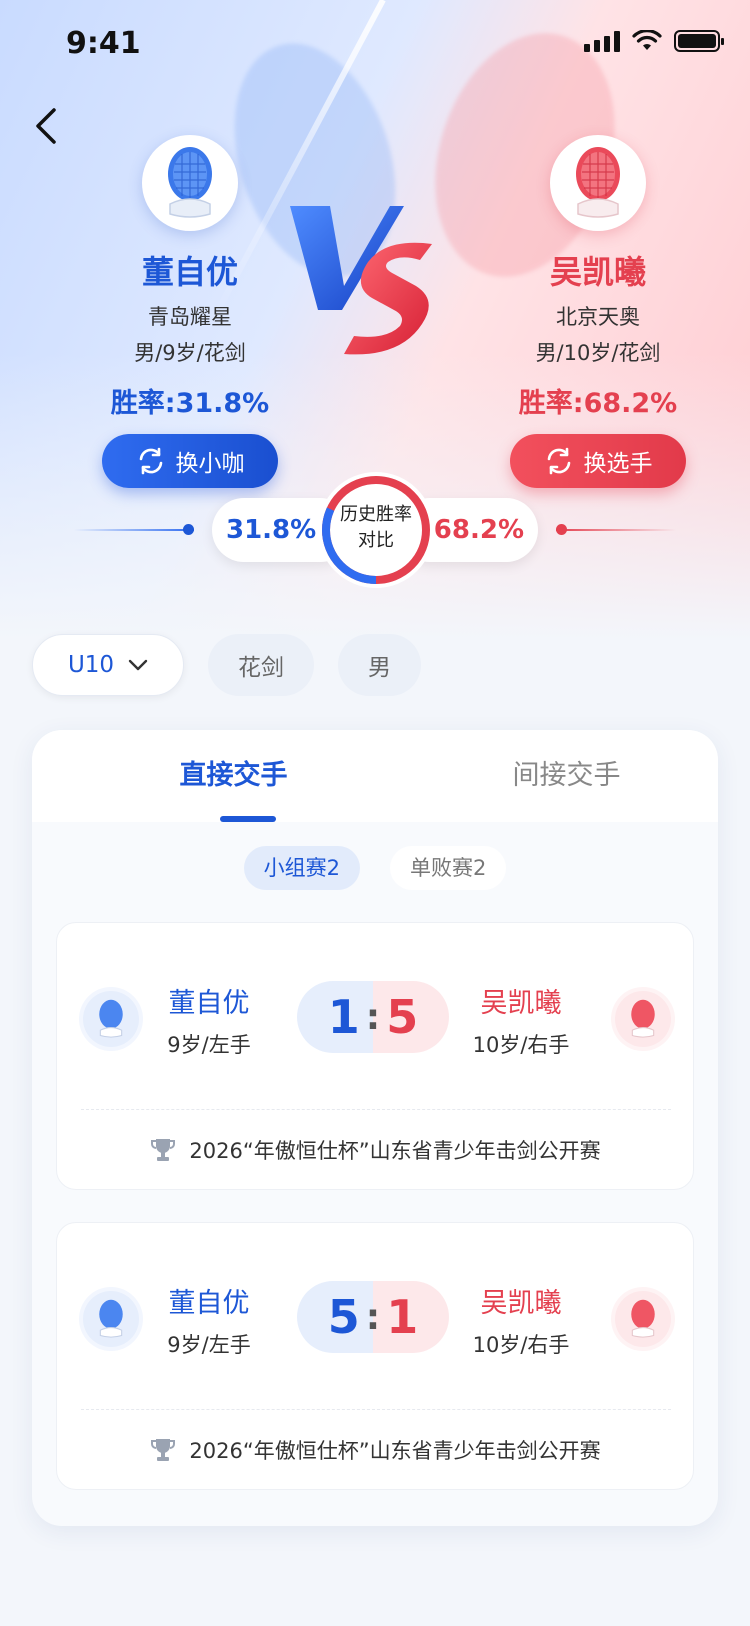 This screenshot has height=1626, width=750. I want to click on stage-subtabs: 小组赛2 单败赛2, so click(375, 868).